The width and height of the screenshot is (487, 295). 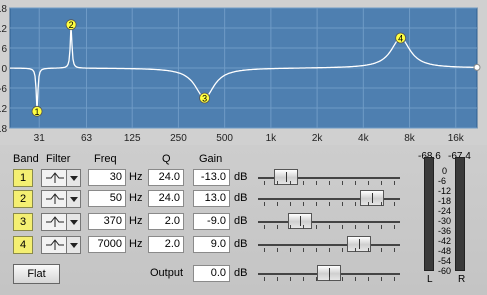 What do you see at coordinates (241, 244) in the screenshot?
I see `band-4-gain-unit: dB` at bounding box center [241, 244].